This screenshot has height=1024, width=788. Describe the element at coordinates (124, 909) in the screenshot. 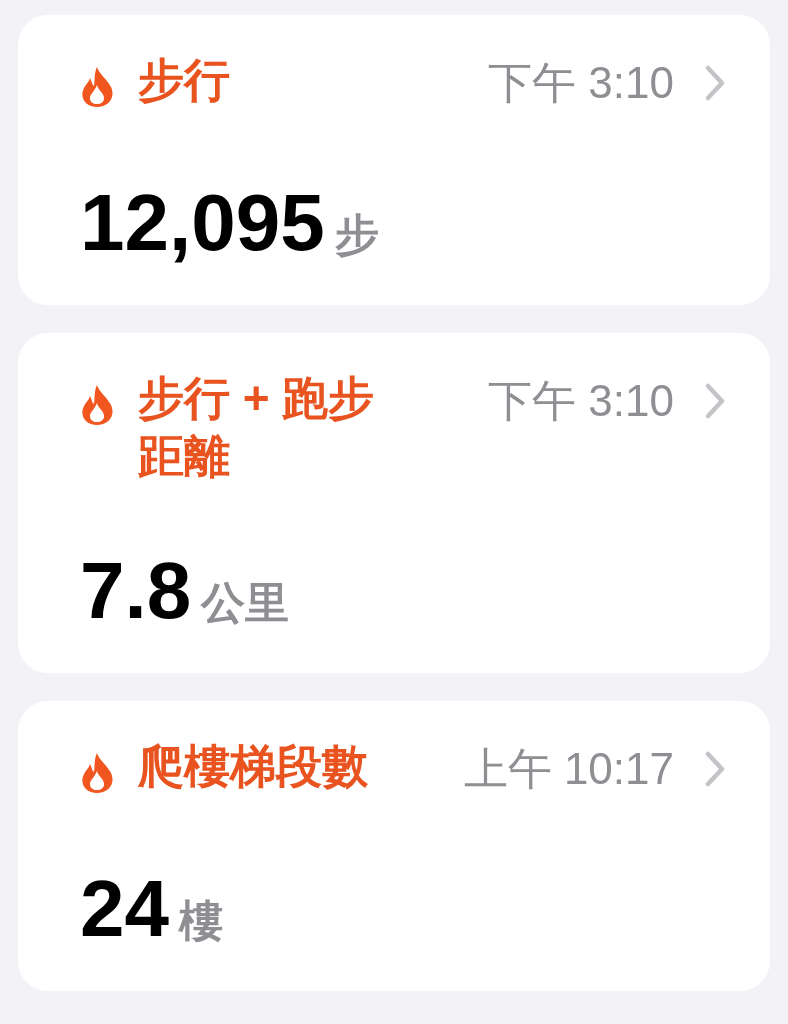

I see `metric-value: 24` at that location.